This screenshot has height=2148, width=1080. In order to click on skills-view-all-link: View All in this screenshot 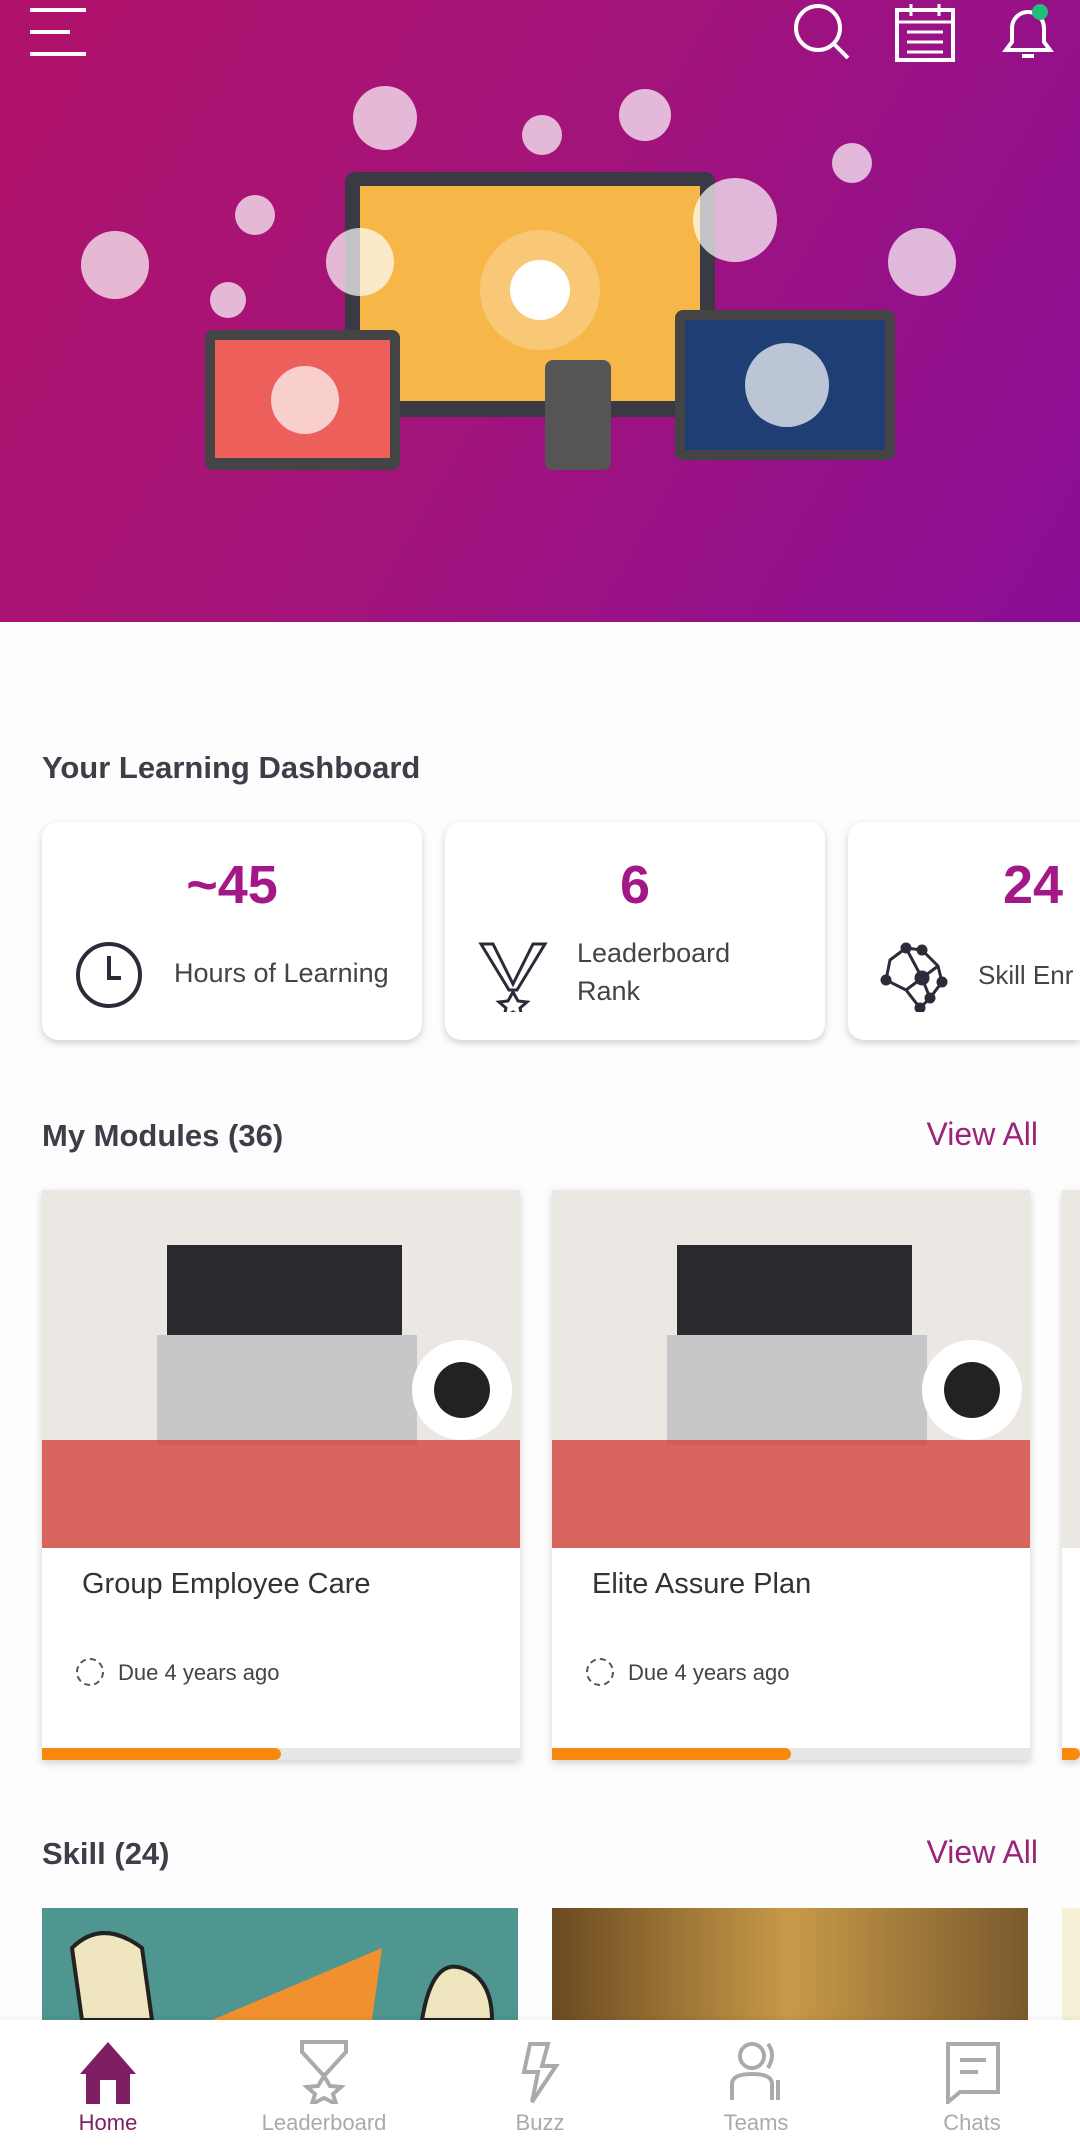, I will do `click(982, 1852)`.